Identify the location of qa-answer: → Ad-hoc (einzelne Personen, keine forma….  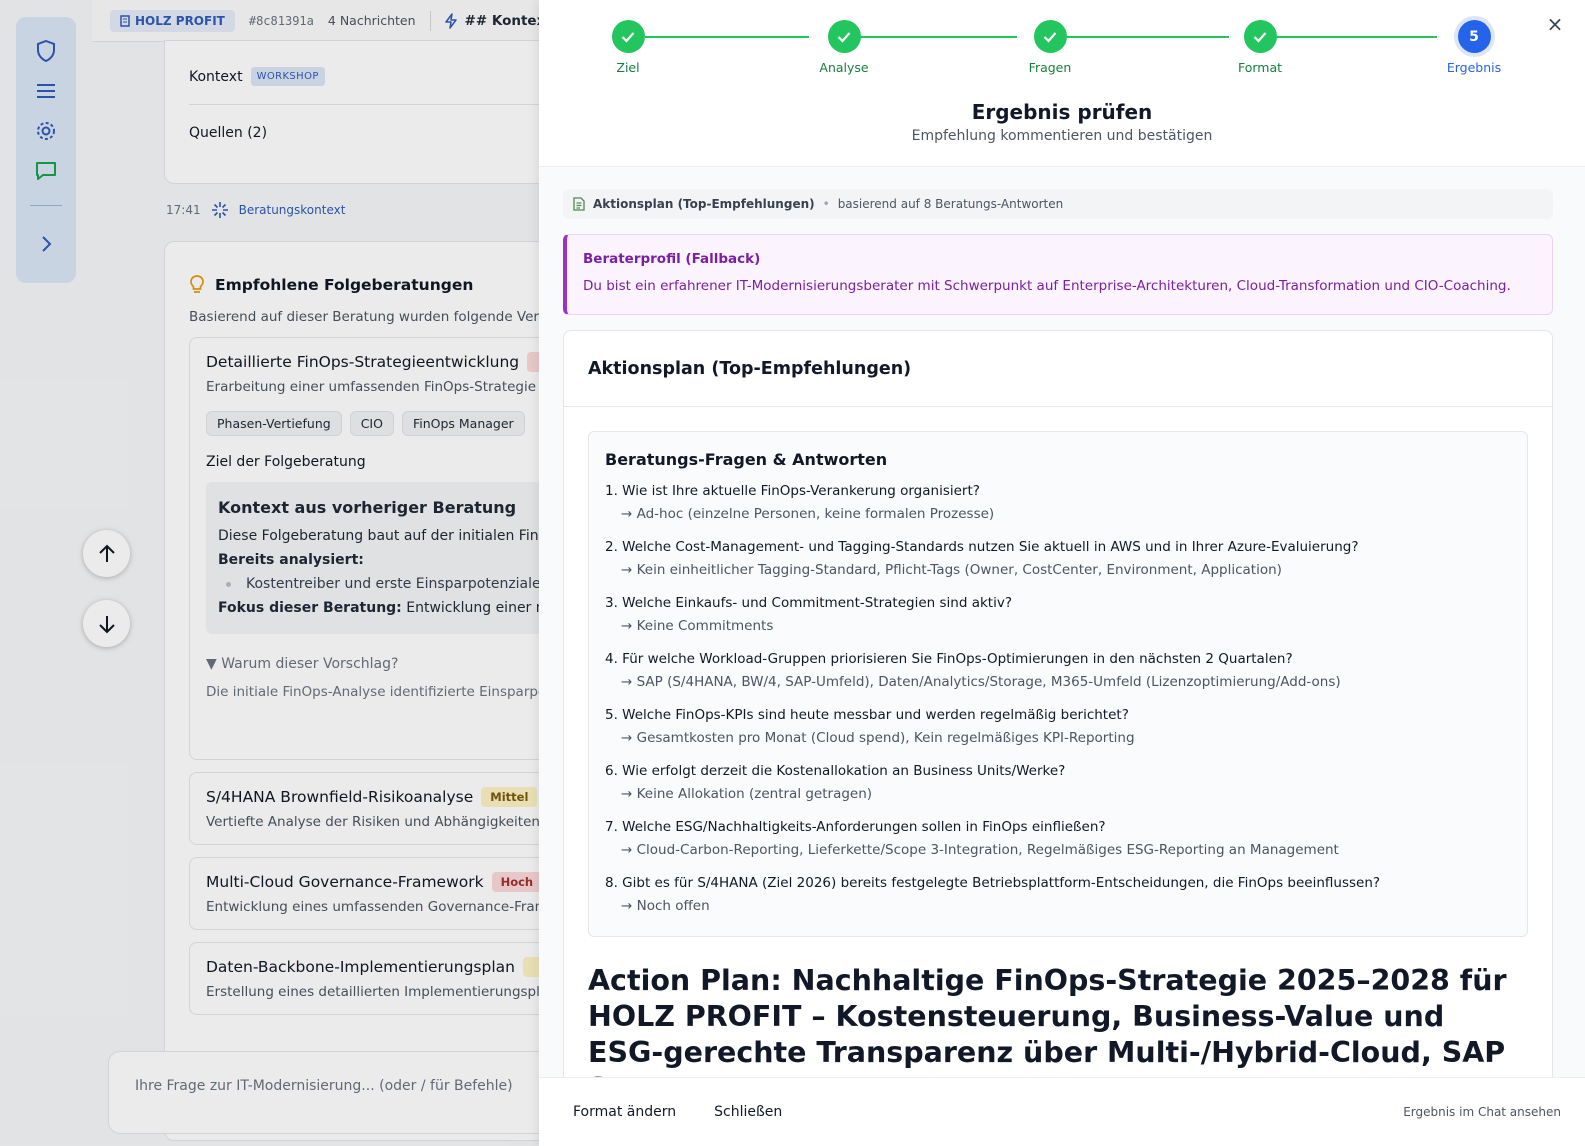
(808, 514).